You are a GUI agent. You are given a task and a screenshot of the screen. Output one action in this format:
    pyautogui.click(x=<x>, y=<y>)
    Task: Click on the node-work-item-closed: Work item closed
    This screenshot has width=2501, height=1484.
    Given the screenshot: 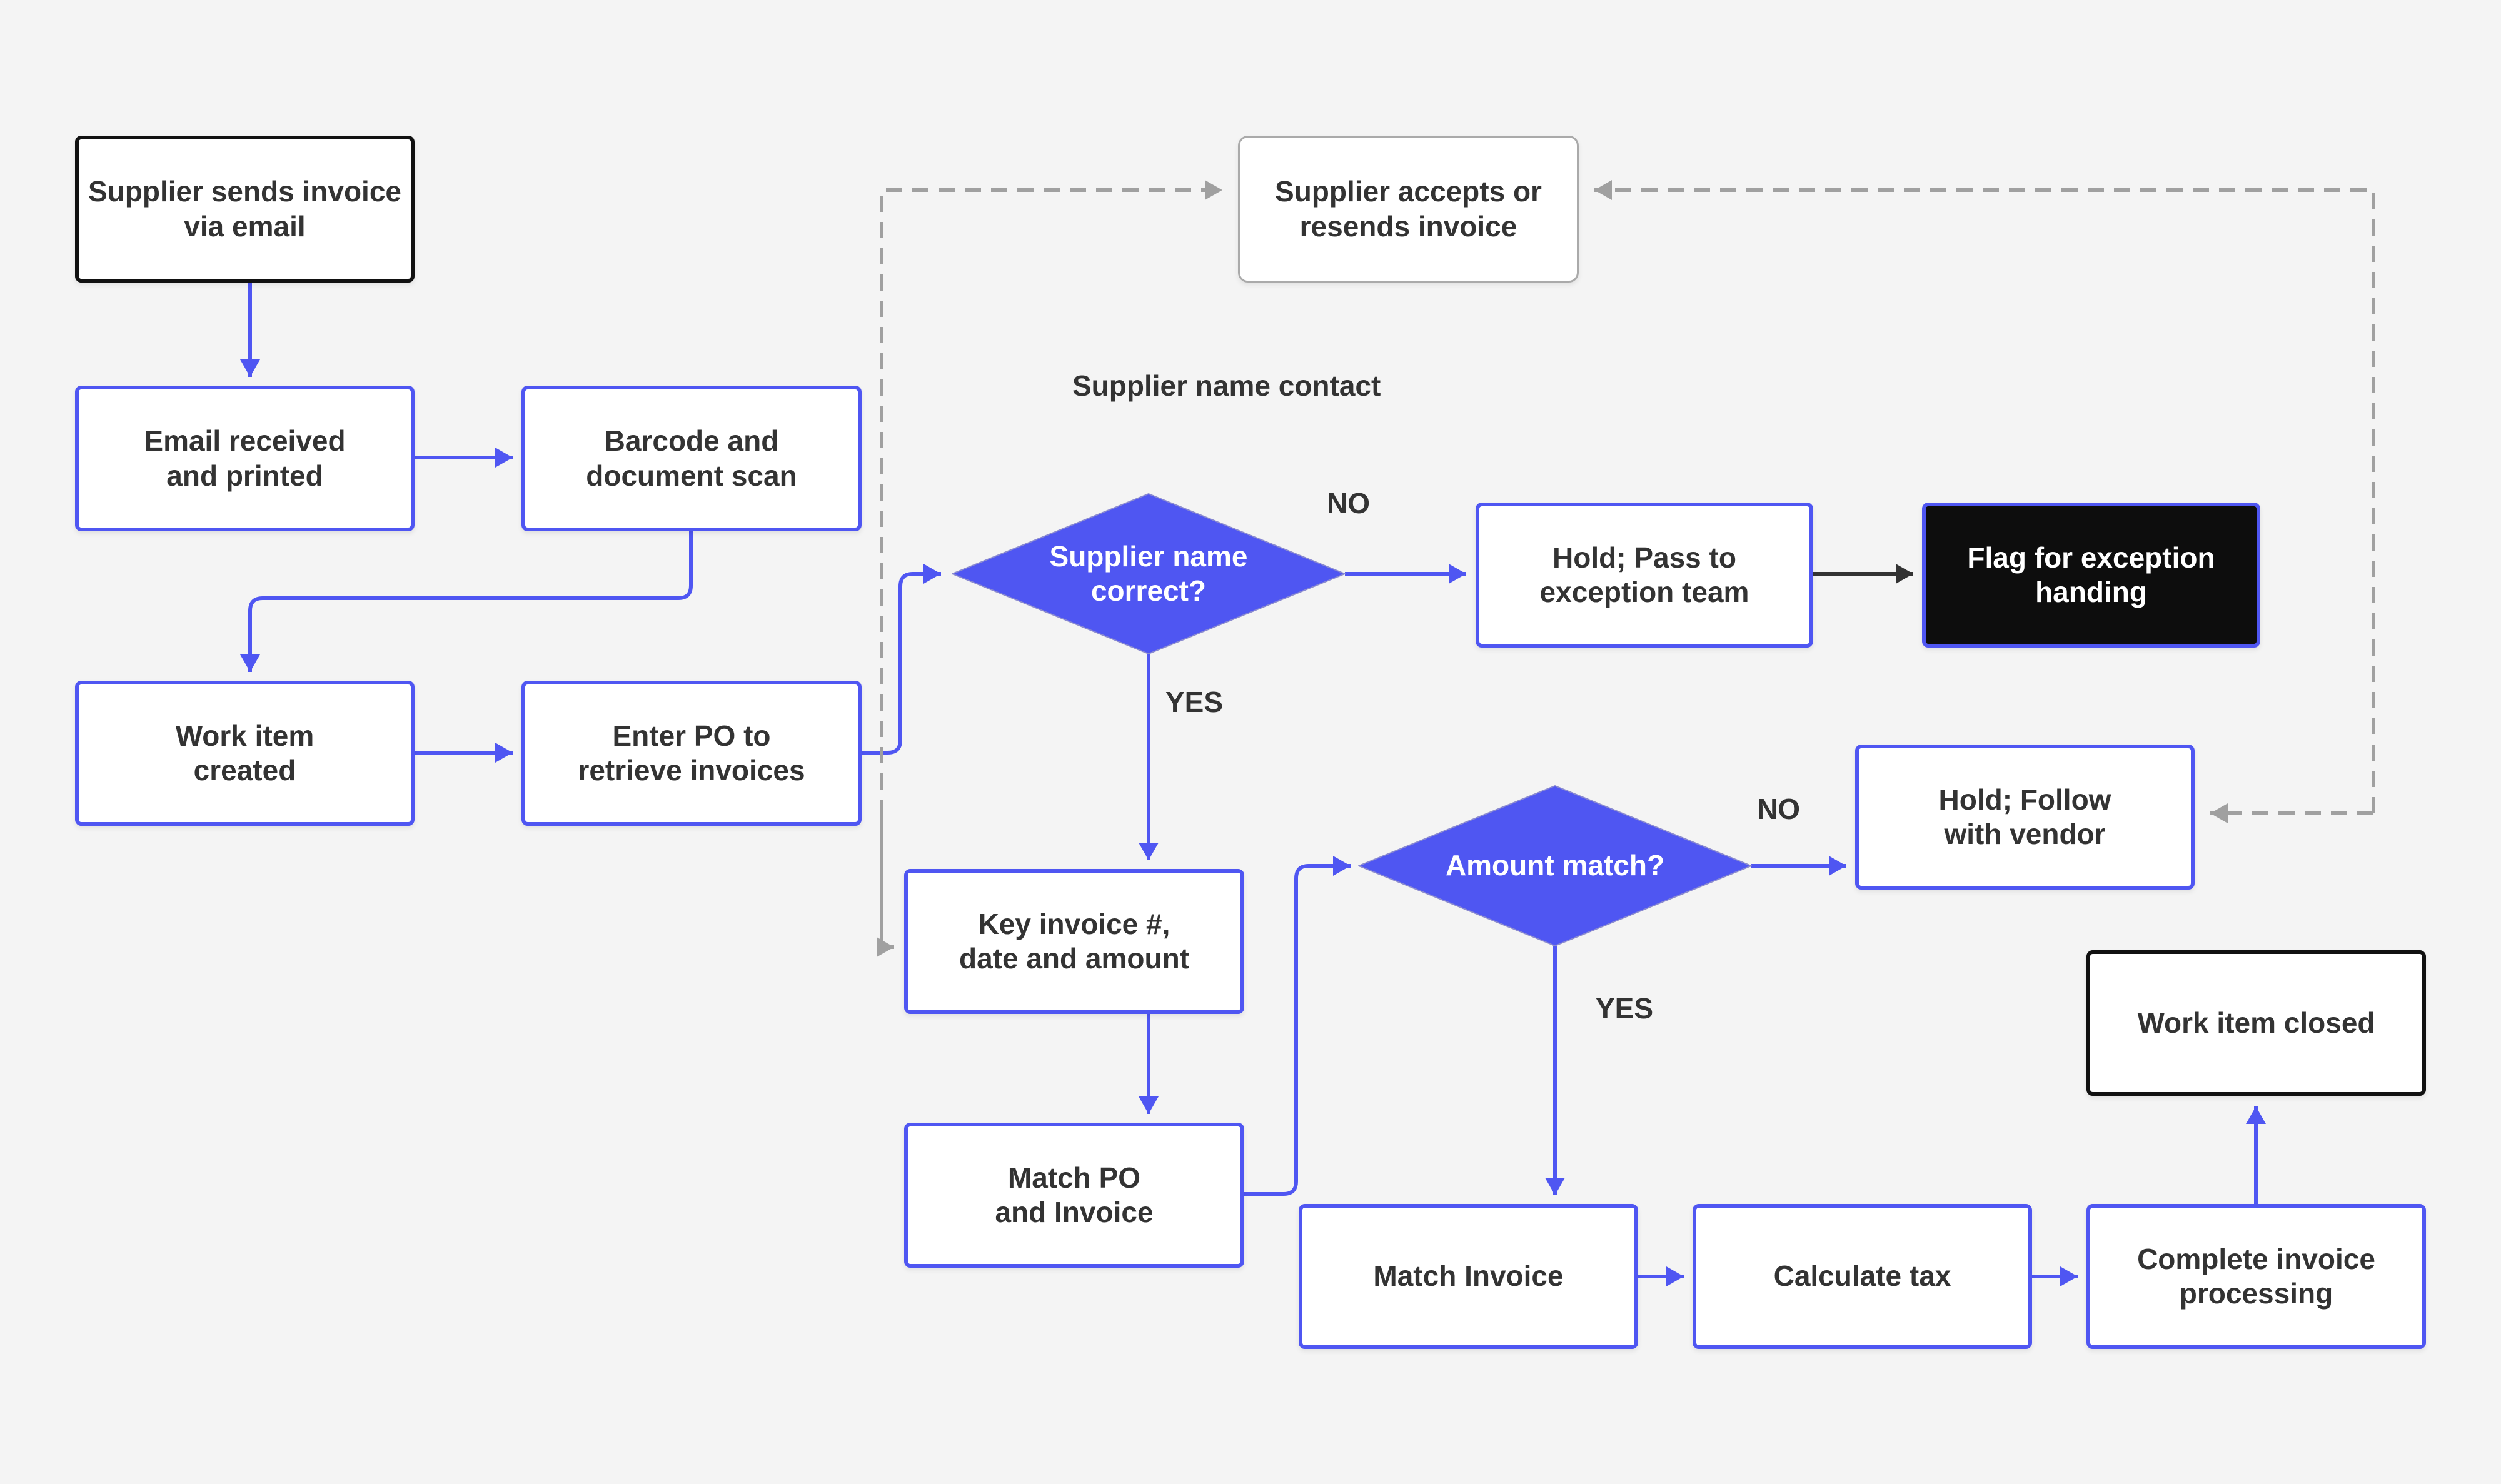 What is the action you would take?
    pyautogui.click(x=2256, y=1023)
    